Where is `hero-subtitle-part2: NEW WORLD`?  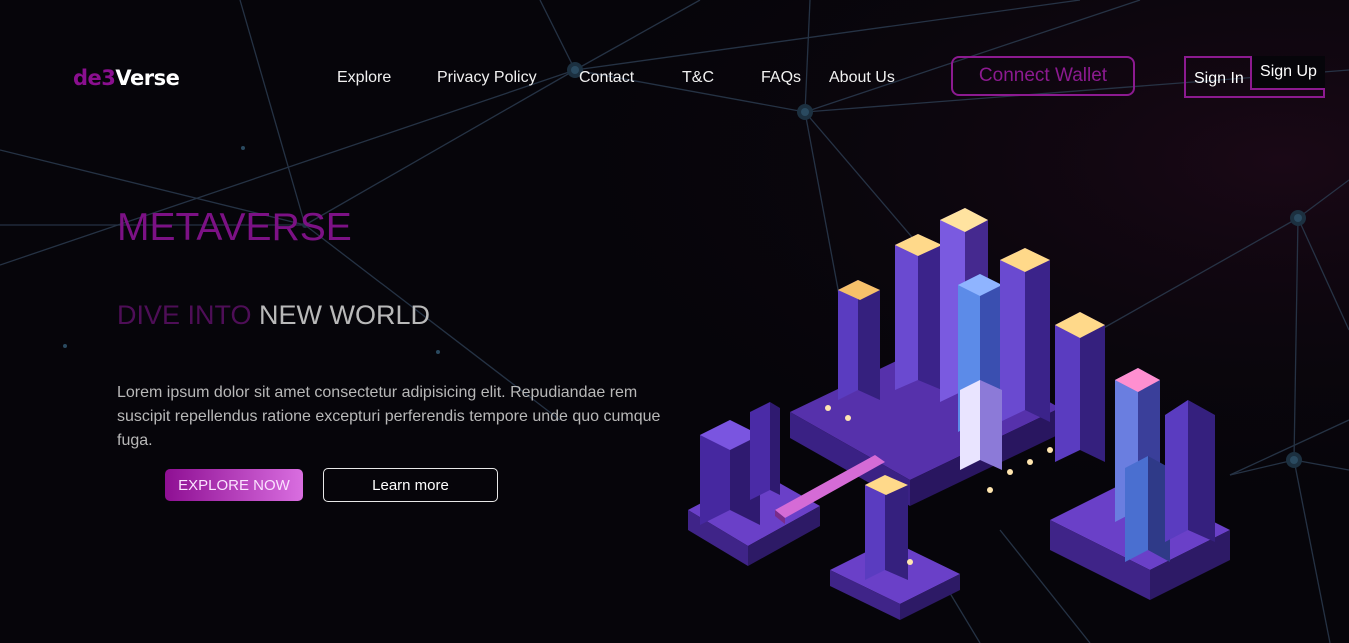
hero-subtitle-part2: NEW WORLD is located at coordinates (345, 315).